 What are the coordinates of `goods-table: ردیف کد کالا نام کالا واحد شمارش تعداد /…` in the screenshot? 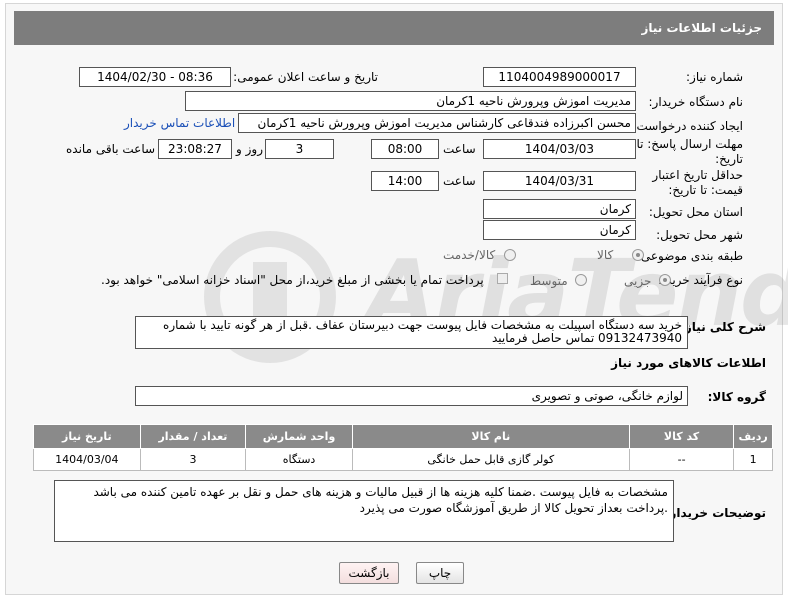 It's located at (403, 447).